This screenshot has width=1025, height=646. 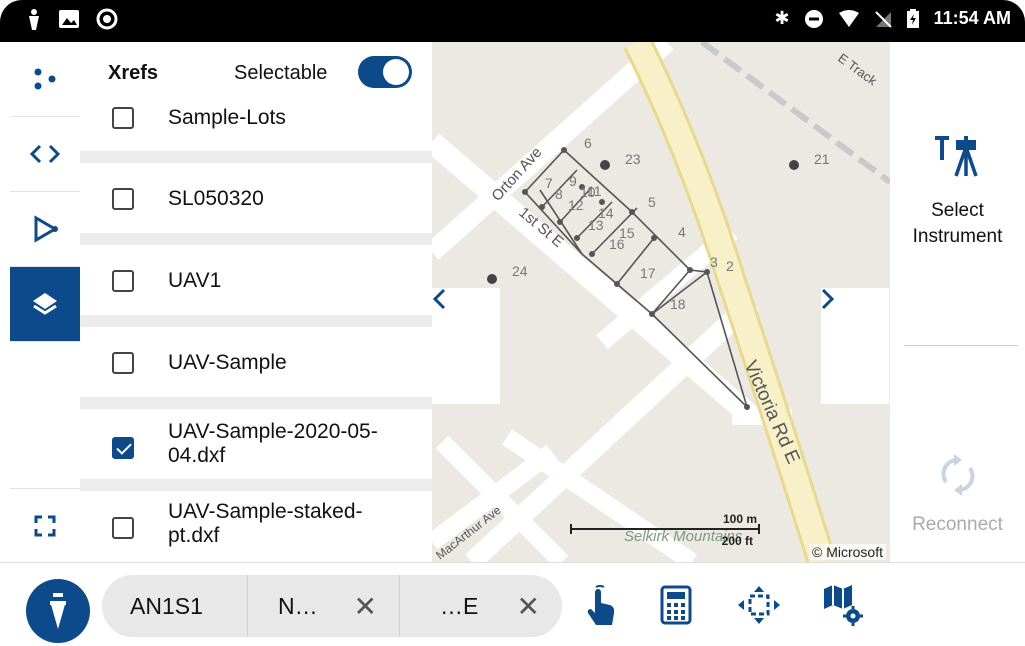 What do you see at coordinates (197, 455) in the screenshot?
I see `xref-label-line2: 04.dxf` at bounding box center [197, 455].